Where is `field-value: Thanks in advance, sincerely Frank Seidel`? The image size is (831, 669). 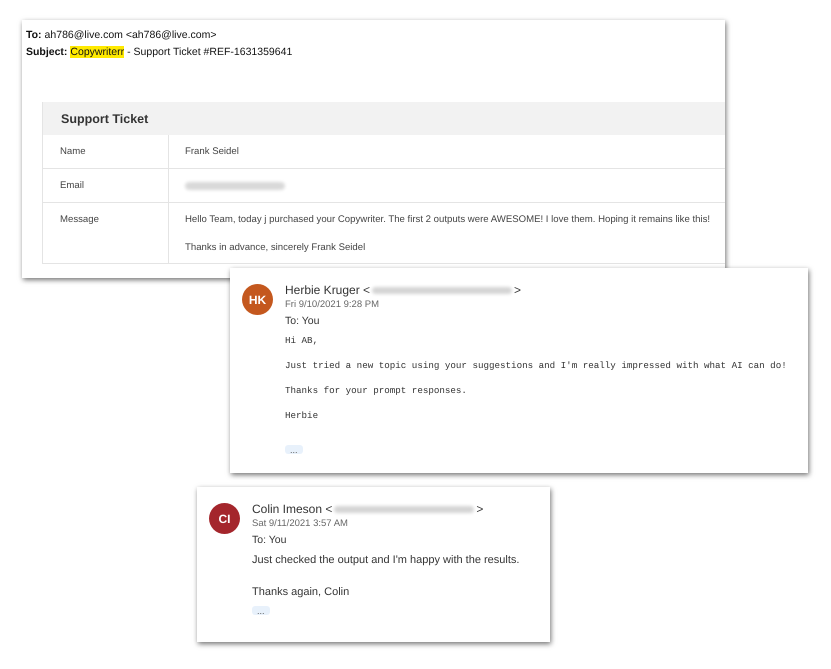
field-value: Thanks in advance, sincerely Frank Seidel is located at coordinates (275, 247).